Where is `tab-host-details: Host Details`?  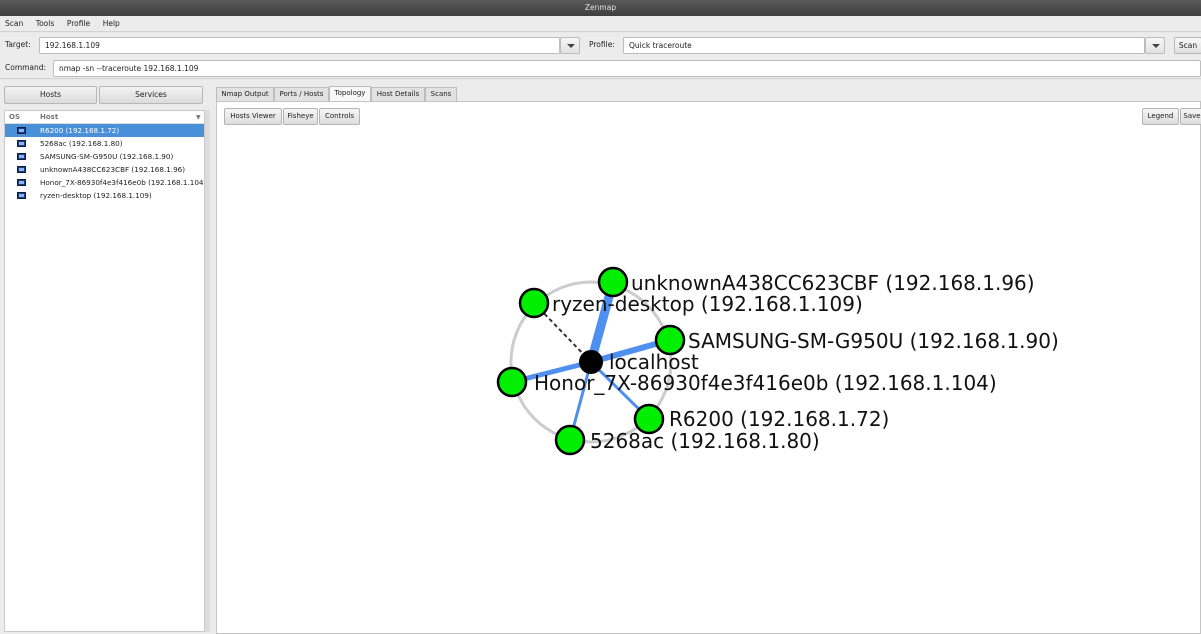 tab-host-details: Host Details is located at coordinates (398, 94).